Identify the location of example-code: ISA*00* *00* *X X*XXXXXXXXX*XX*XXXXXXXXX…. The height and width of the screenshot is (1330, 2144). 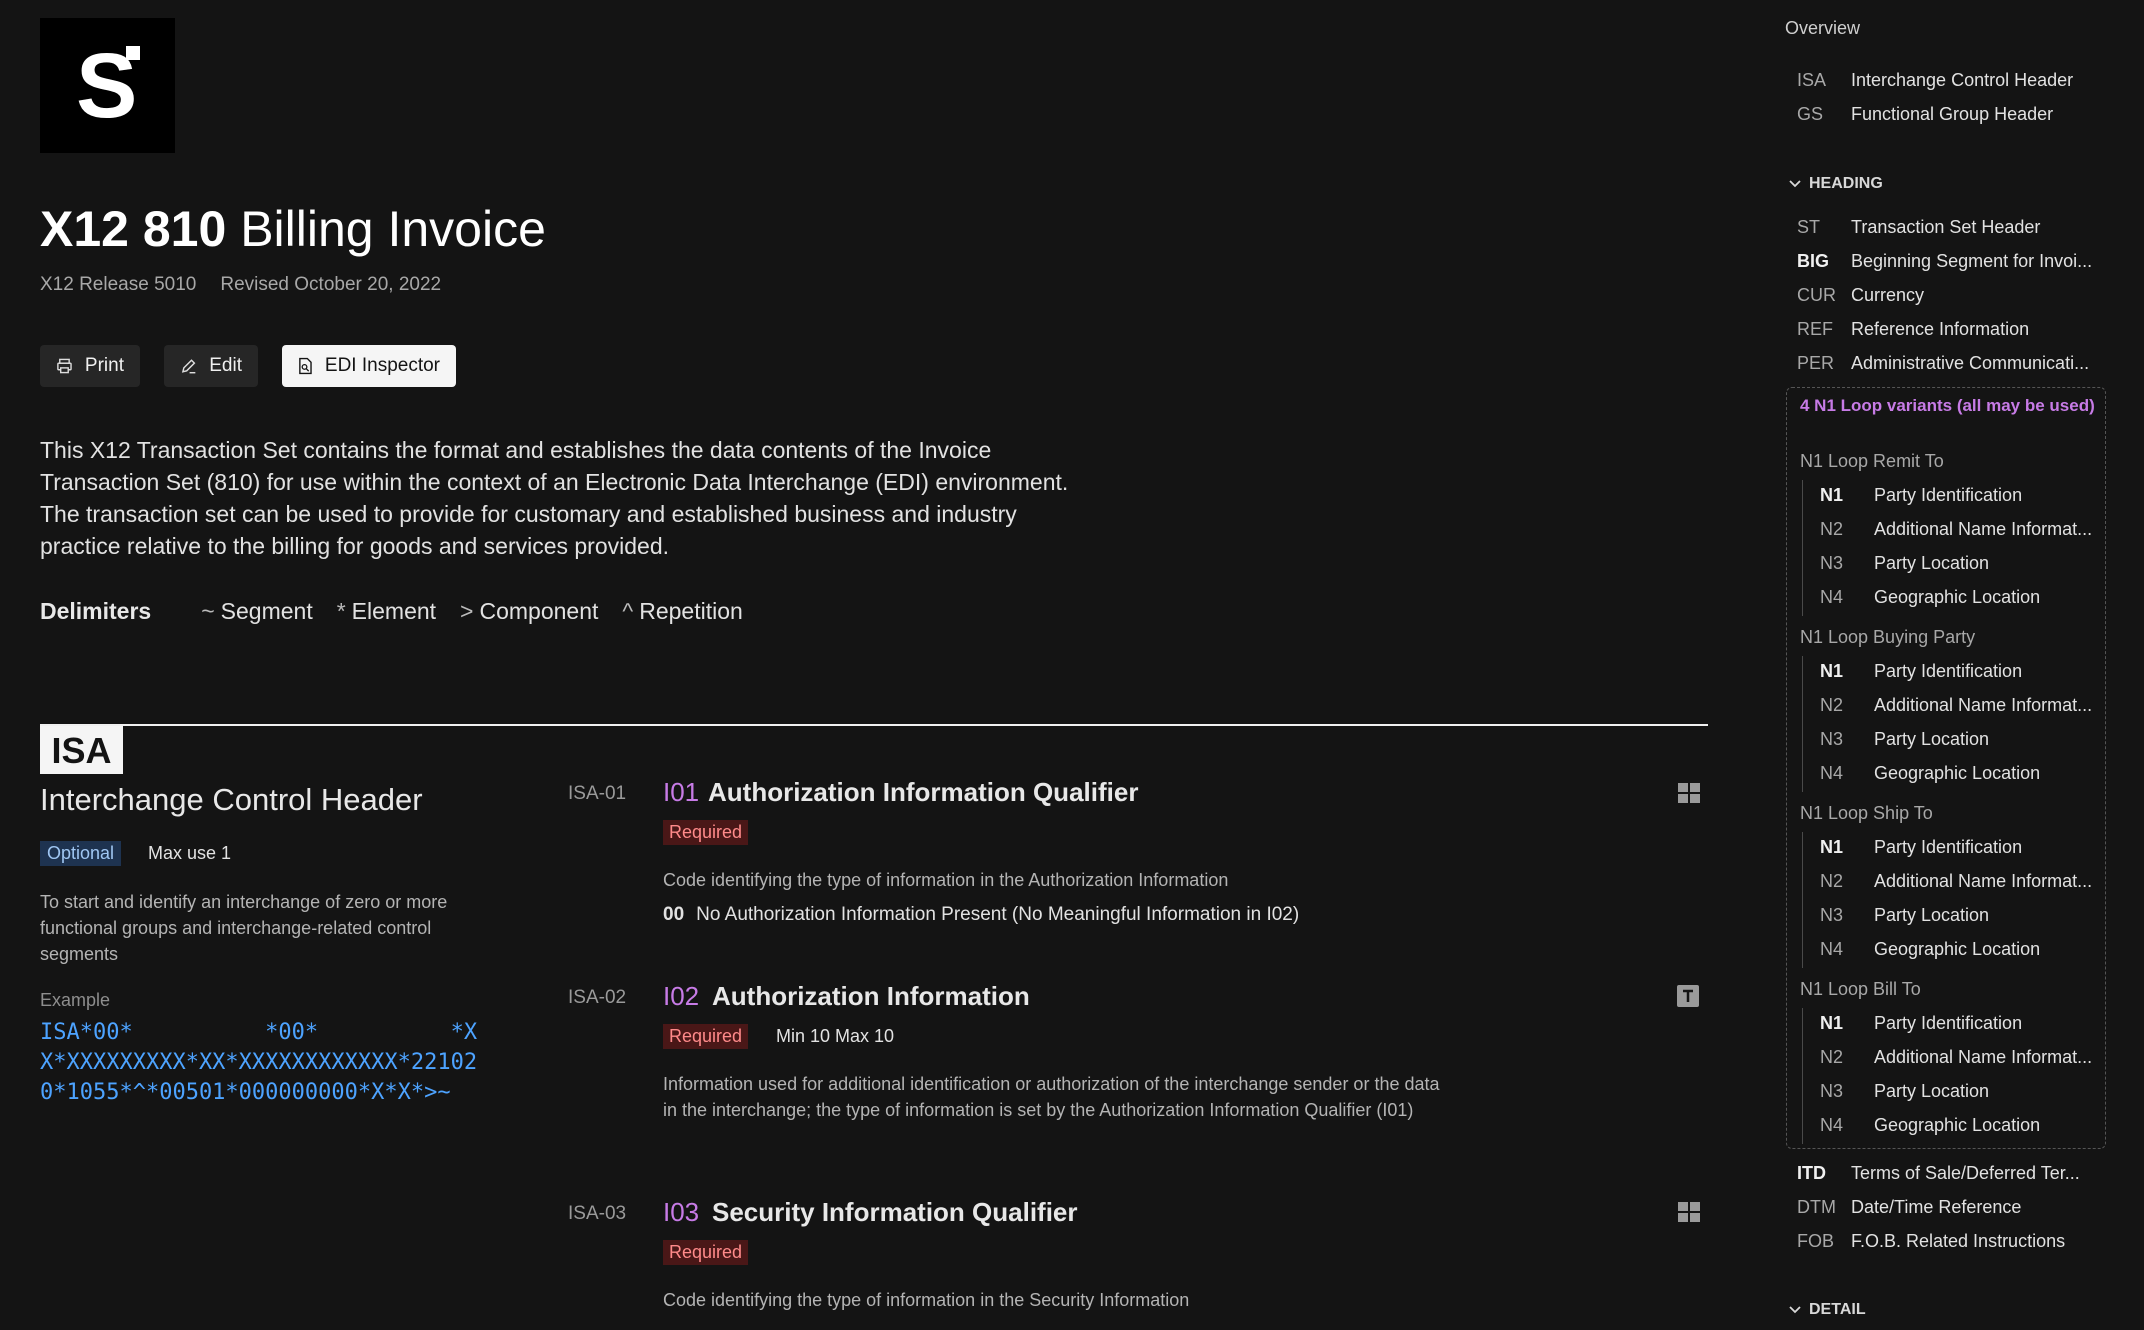
(258, 1063).